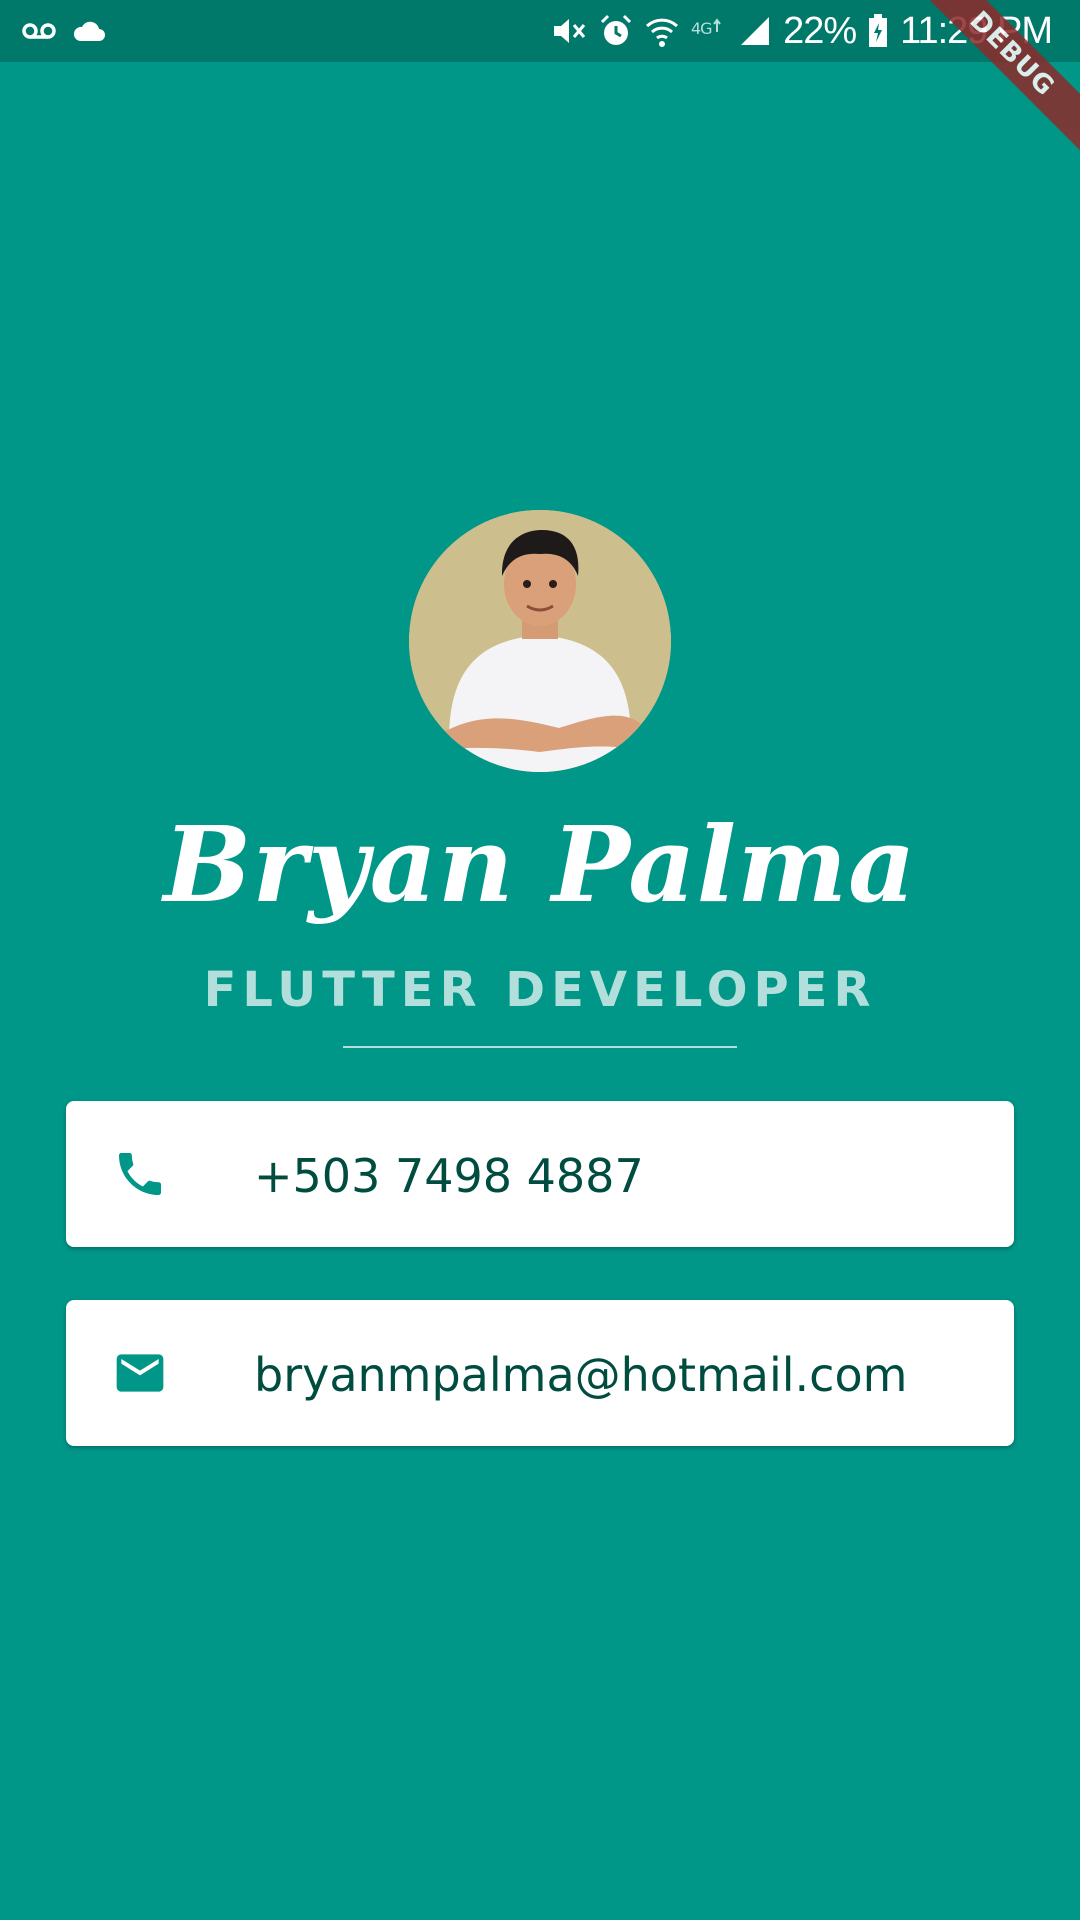 The width and height of the screenshot is (1080, 1920). Describe the element at coordinates (540, 1047) in the screenshot. I see `divider` at that location.